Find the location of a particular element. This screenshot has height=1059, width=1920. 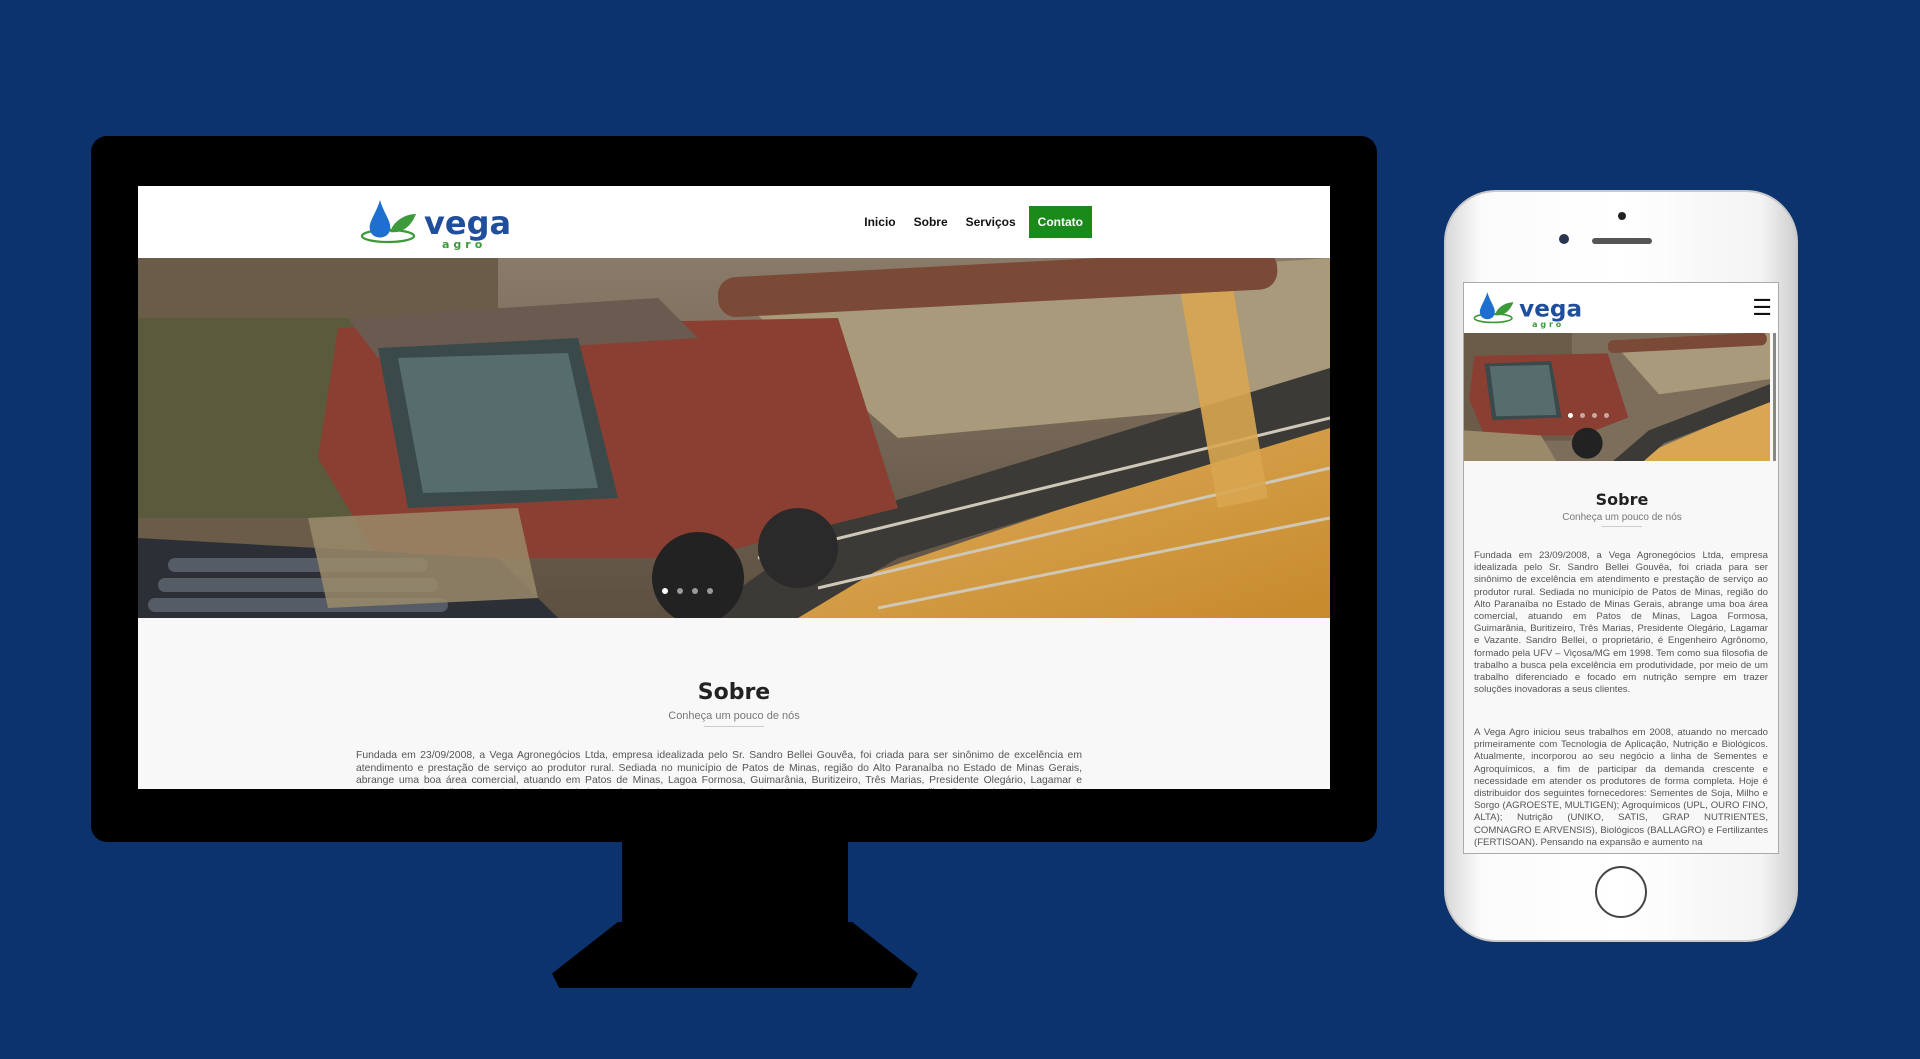

hamburger-icon: ☰ is located at coordinates (1762, 308).